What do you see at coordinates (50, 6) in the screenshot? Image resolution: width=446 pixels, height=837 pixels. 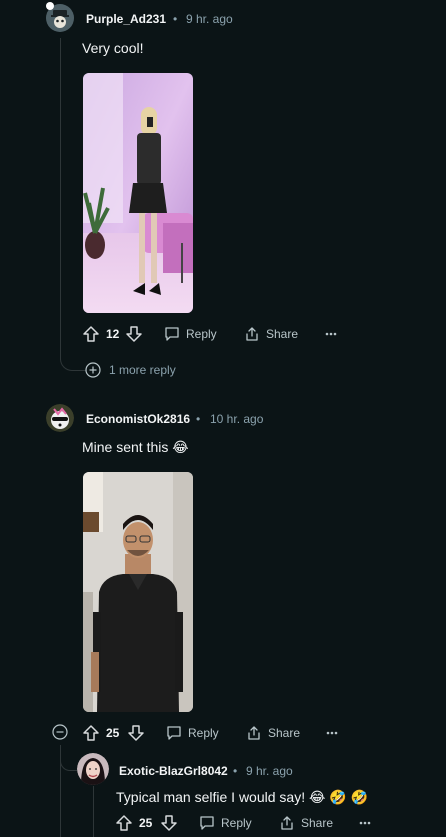 I see `avatar-badge` at bounding box center [50, 6].